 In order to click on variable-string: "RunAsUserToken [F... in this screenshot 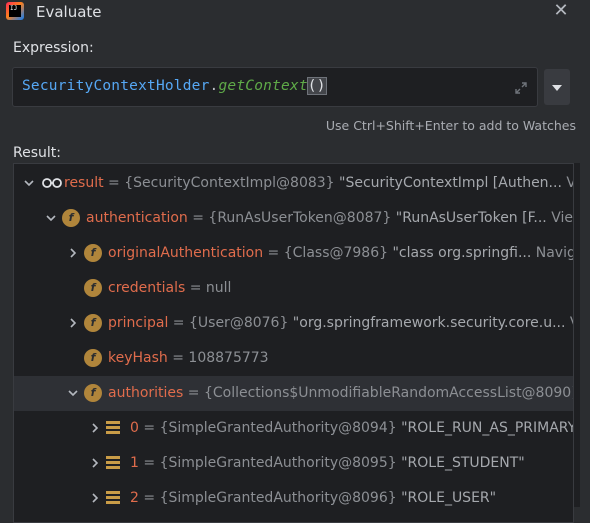, I will do `click(469, 218)`.